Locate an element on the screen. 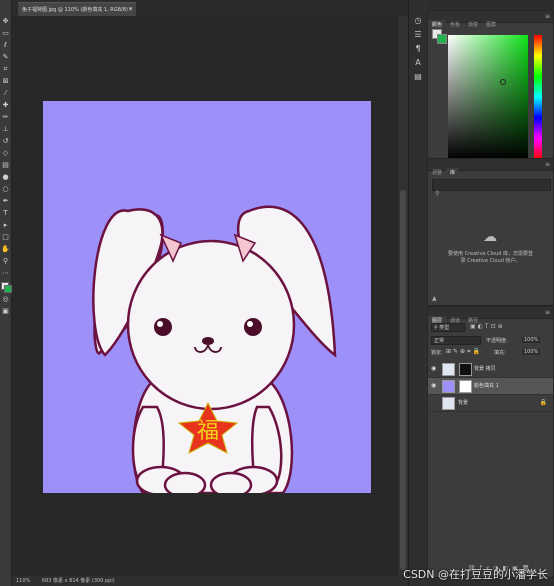  tab-gradients: 渐变 is located at coordinates (473, 25).